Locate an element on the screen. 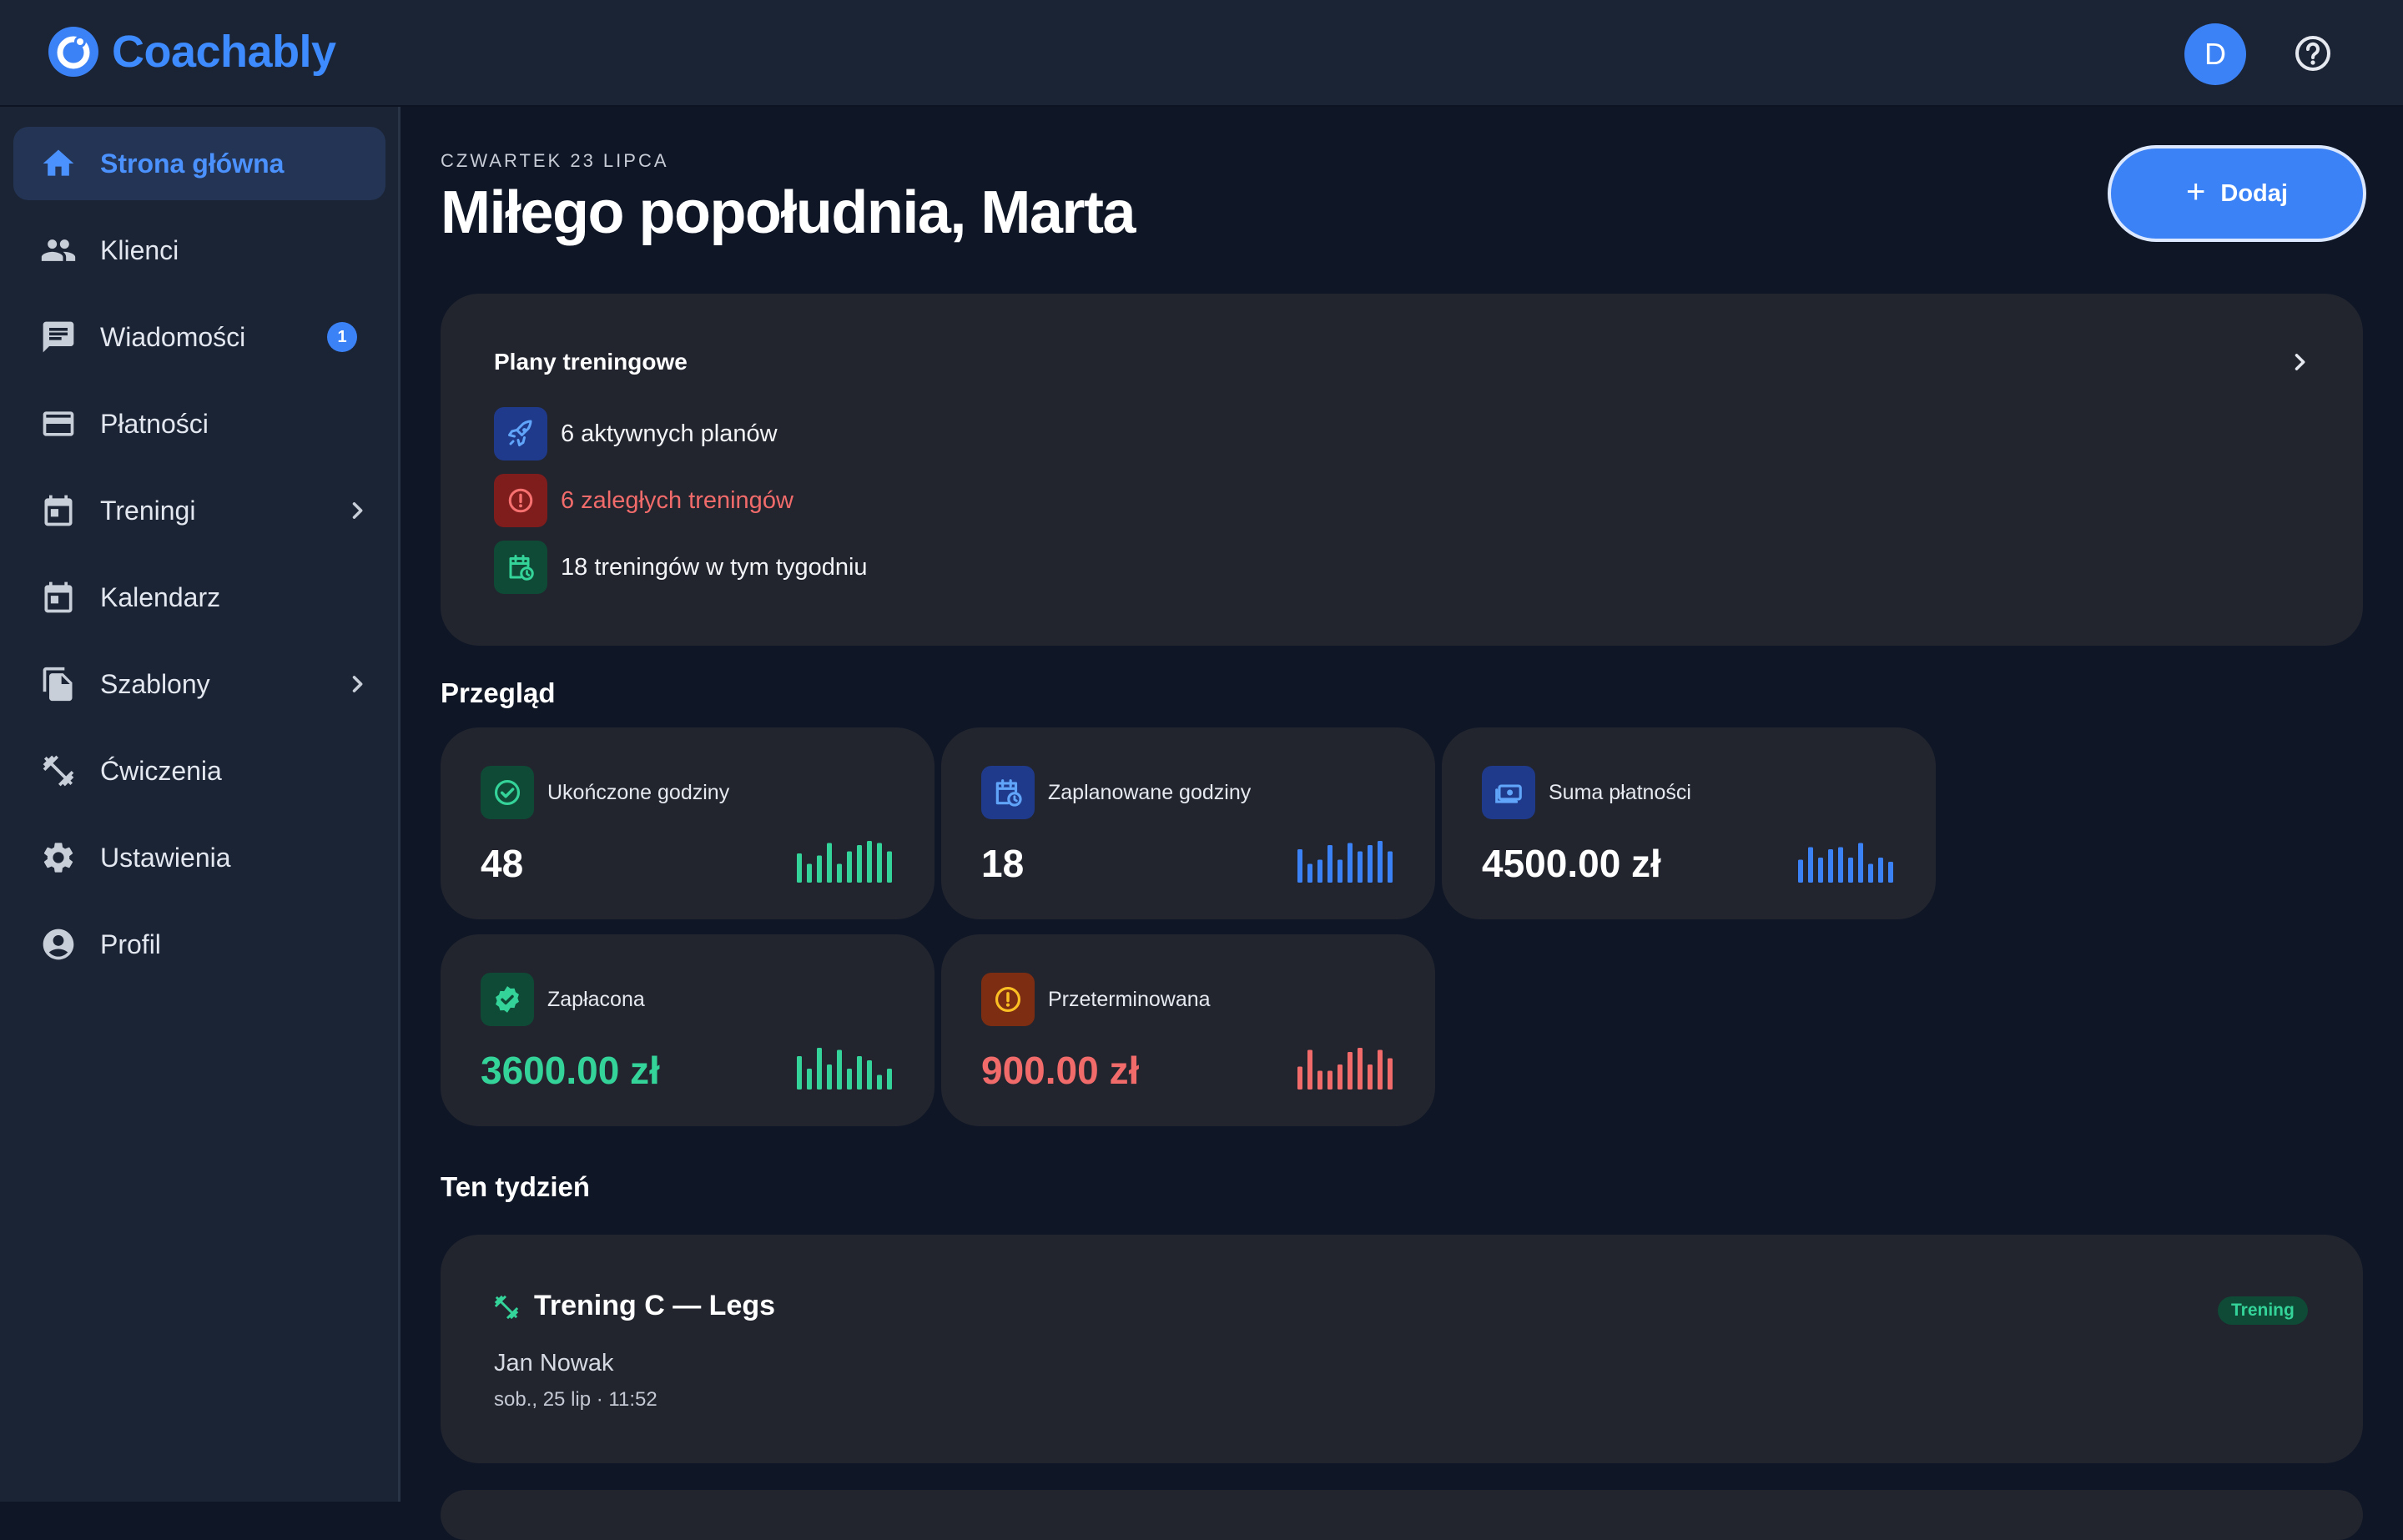 The width and height of the screenshot is (2403, 1540). event-card is located at coordinates (1402, 1515).